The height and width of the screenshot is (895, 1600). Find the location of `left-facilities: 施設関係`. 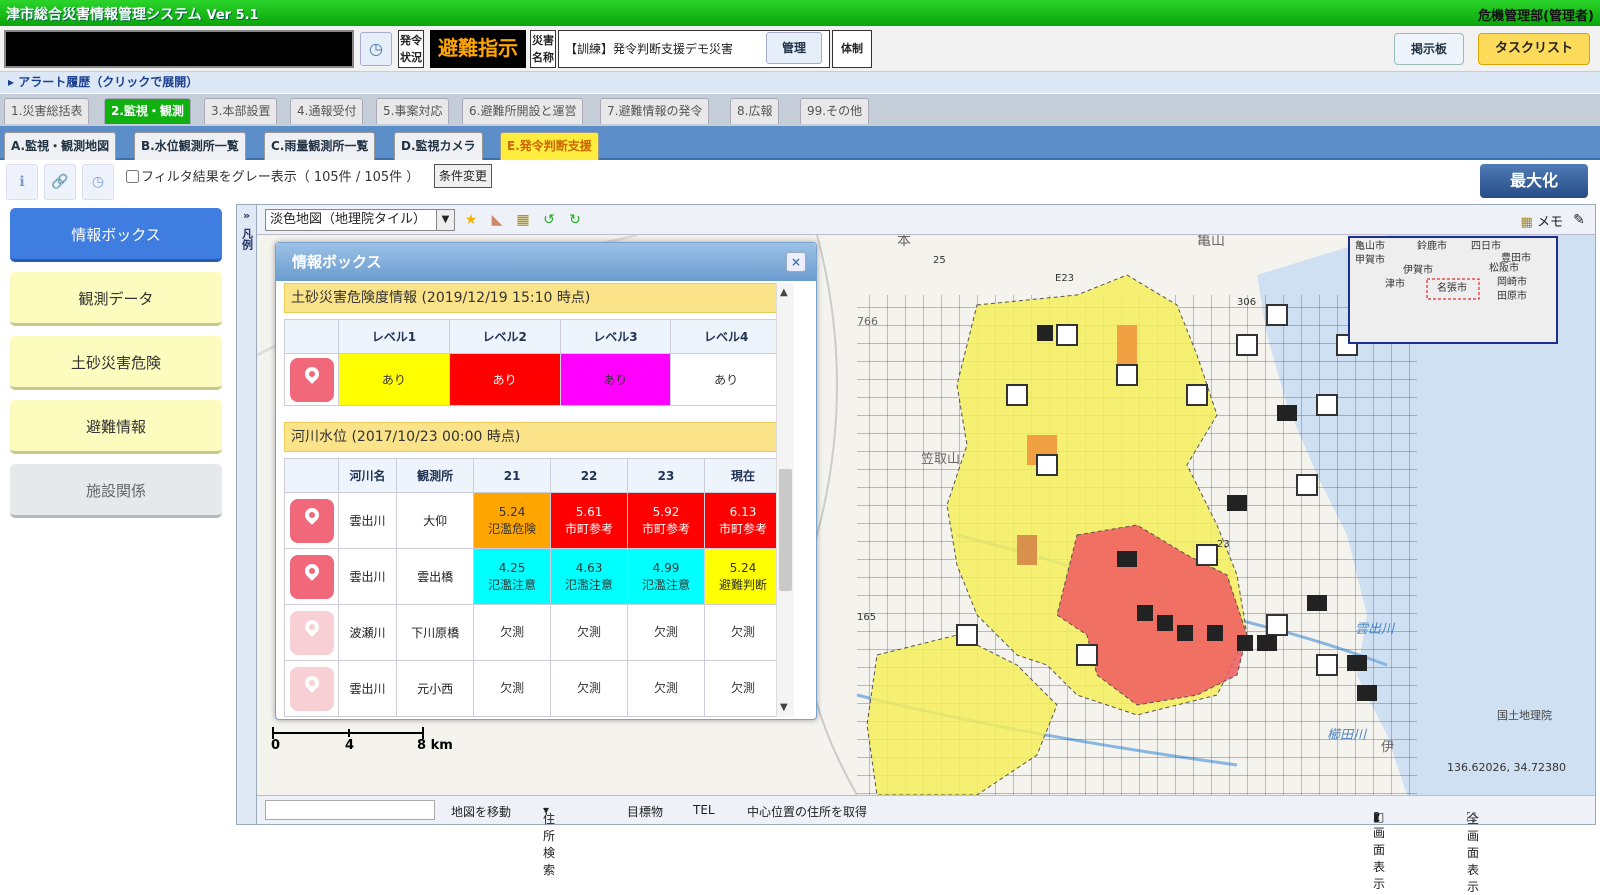

left-facilities: 施設関係 is located at coordinates (116, 491).